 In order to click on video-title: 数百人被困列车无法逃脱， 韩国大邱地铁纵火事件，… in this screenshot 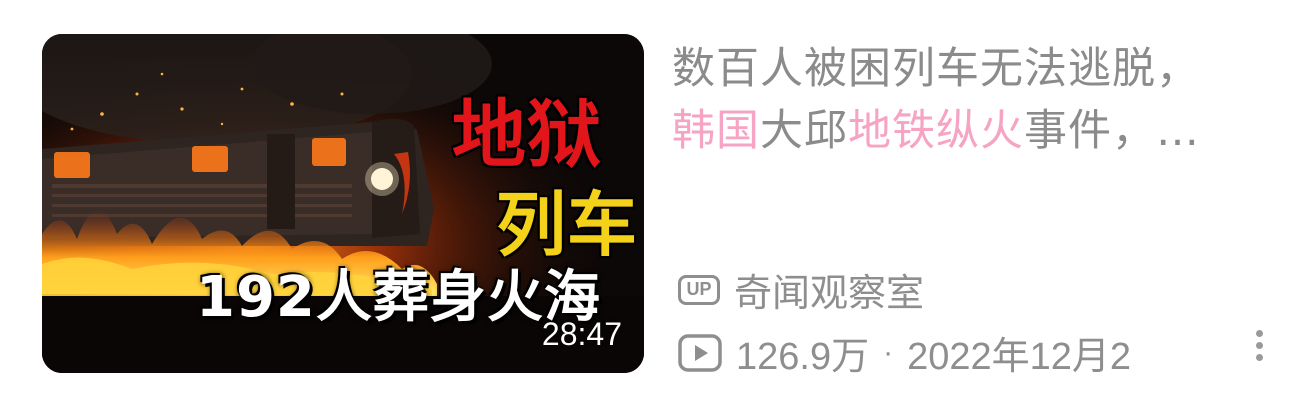, I will do `click(972, 100)`.